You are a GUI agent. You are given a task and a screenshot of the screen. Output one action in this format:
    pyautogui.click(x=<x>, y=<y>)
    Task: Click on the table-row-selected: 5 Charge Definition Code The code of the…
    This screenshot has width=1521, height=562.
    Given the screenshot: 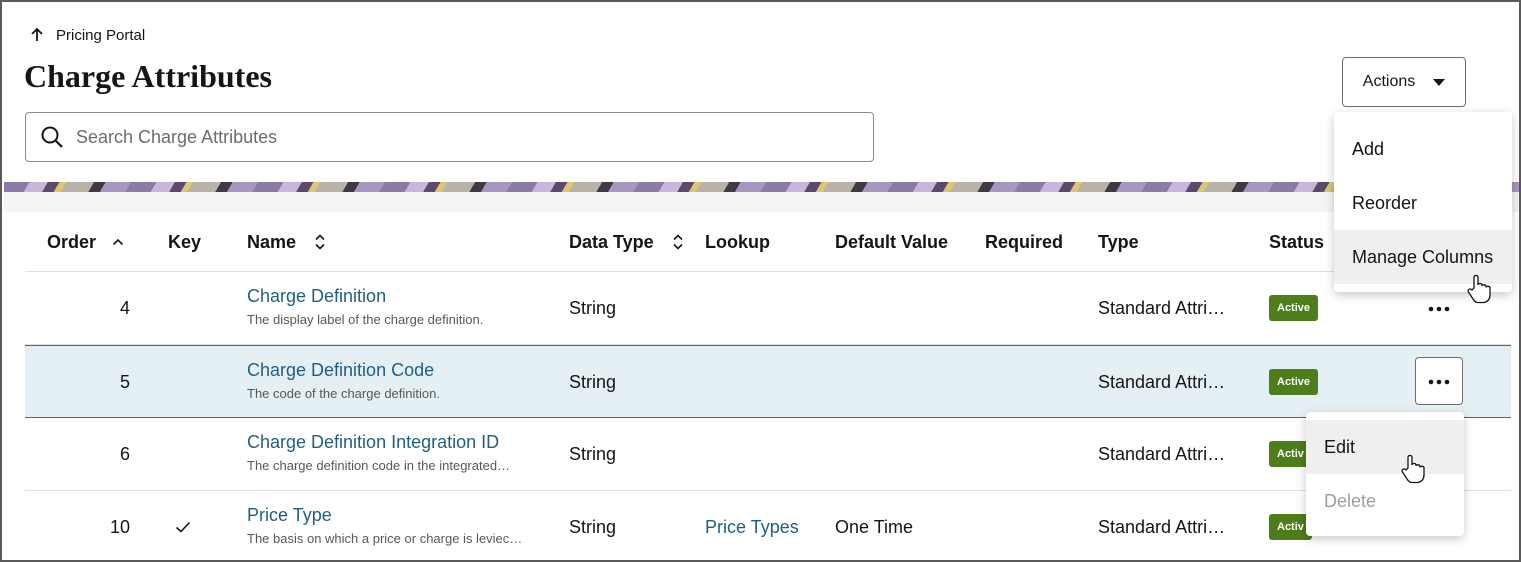 What is the action you would take?
    pyautogui.click(x=768, y=381)
    